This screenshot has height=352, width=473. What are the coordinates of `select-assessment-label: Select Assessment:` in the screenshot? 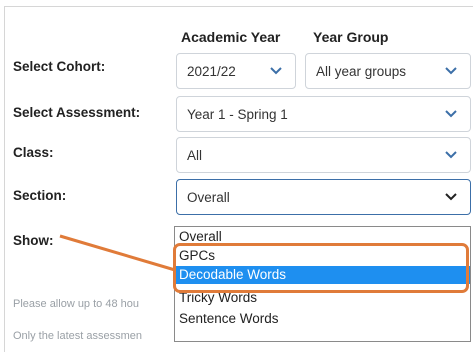 It's located at (77, 112).